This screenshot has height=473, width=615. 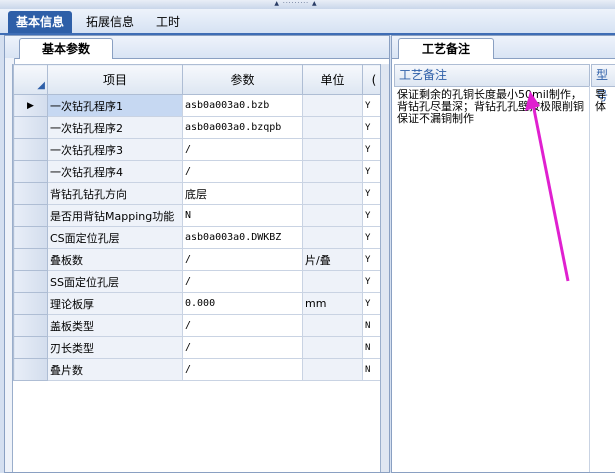 What do you see at coordinates (115, 259) in the screenshot?
I see `item-cell: 叠板数` at bounding box center [115, 259].